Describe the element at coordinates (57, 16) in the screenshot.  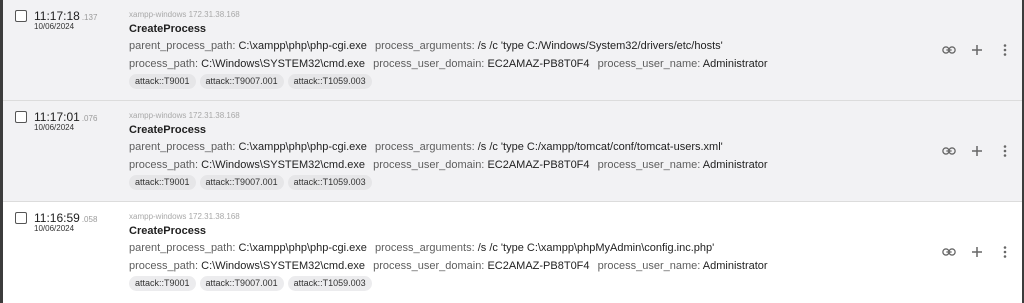
I see `event-time-hms: 11:17:18` at that location.